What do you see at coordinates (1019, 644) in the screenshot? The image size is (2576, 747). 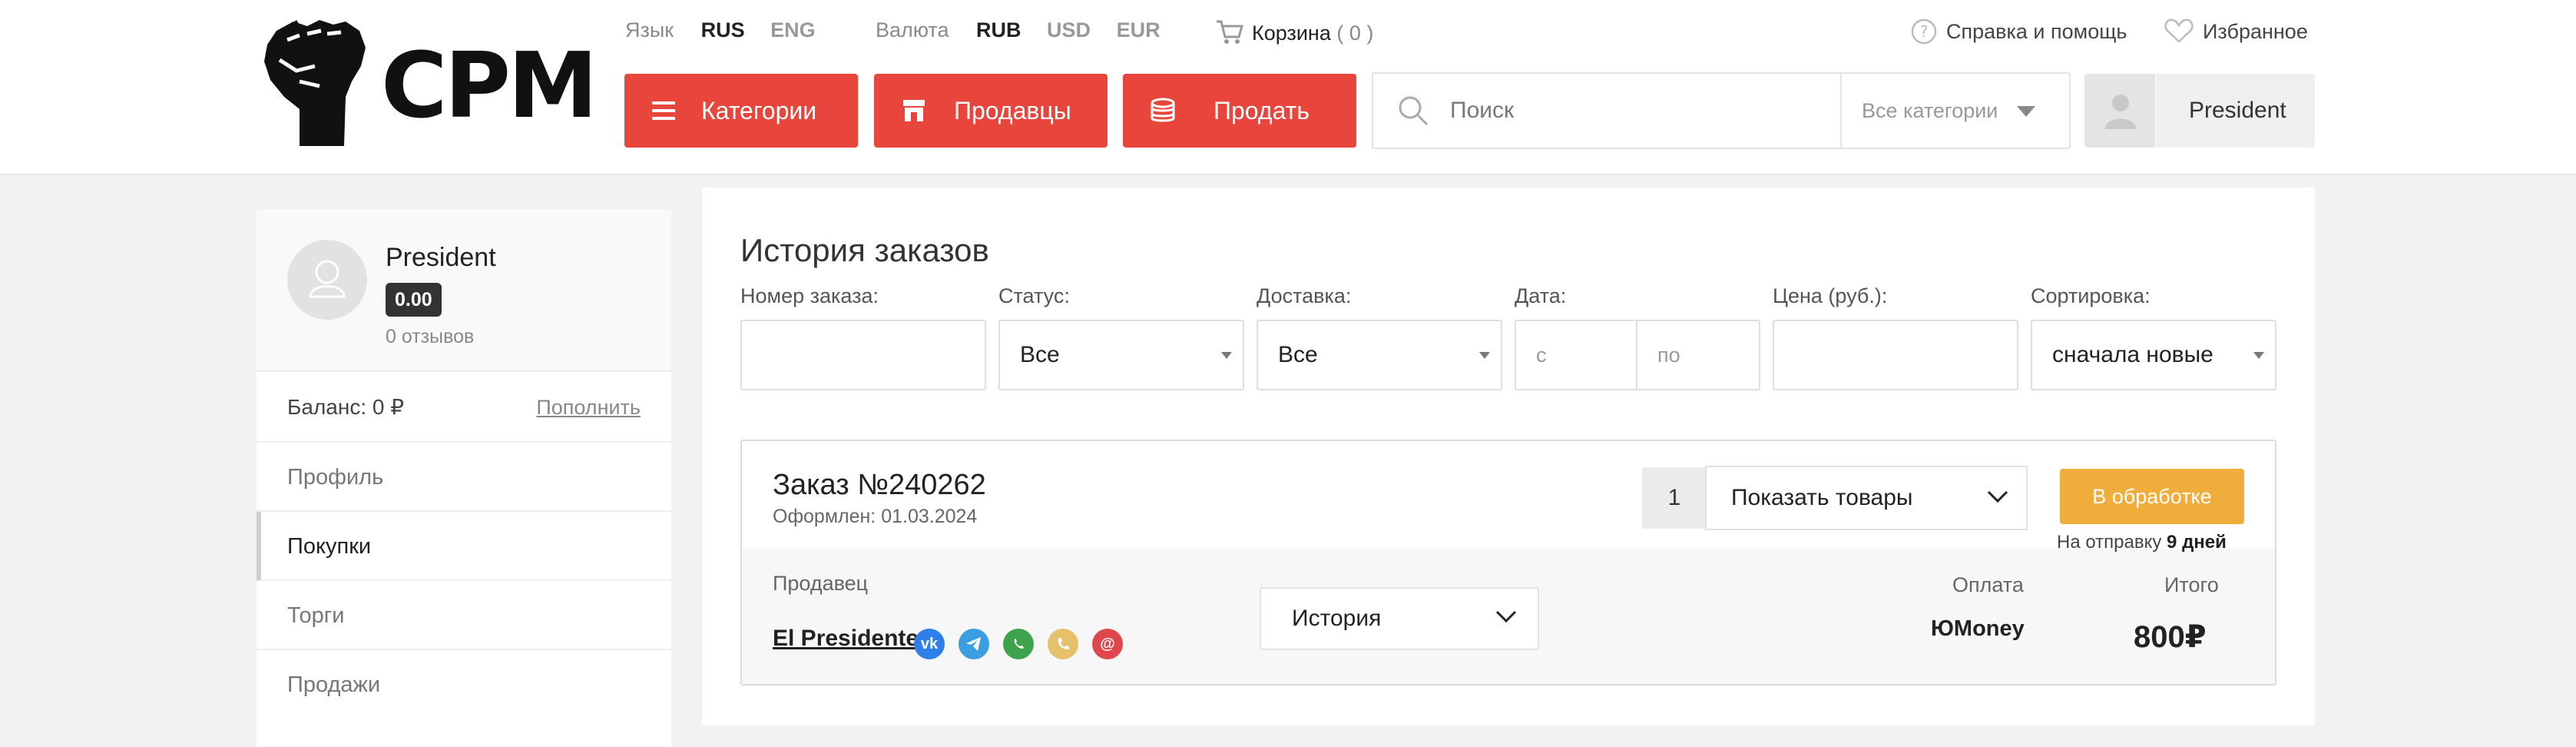 I see `whatsapp-icon` at bounding box center [1019, 644].